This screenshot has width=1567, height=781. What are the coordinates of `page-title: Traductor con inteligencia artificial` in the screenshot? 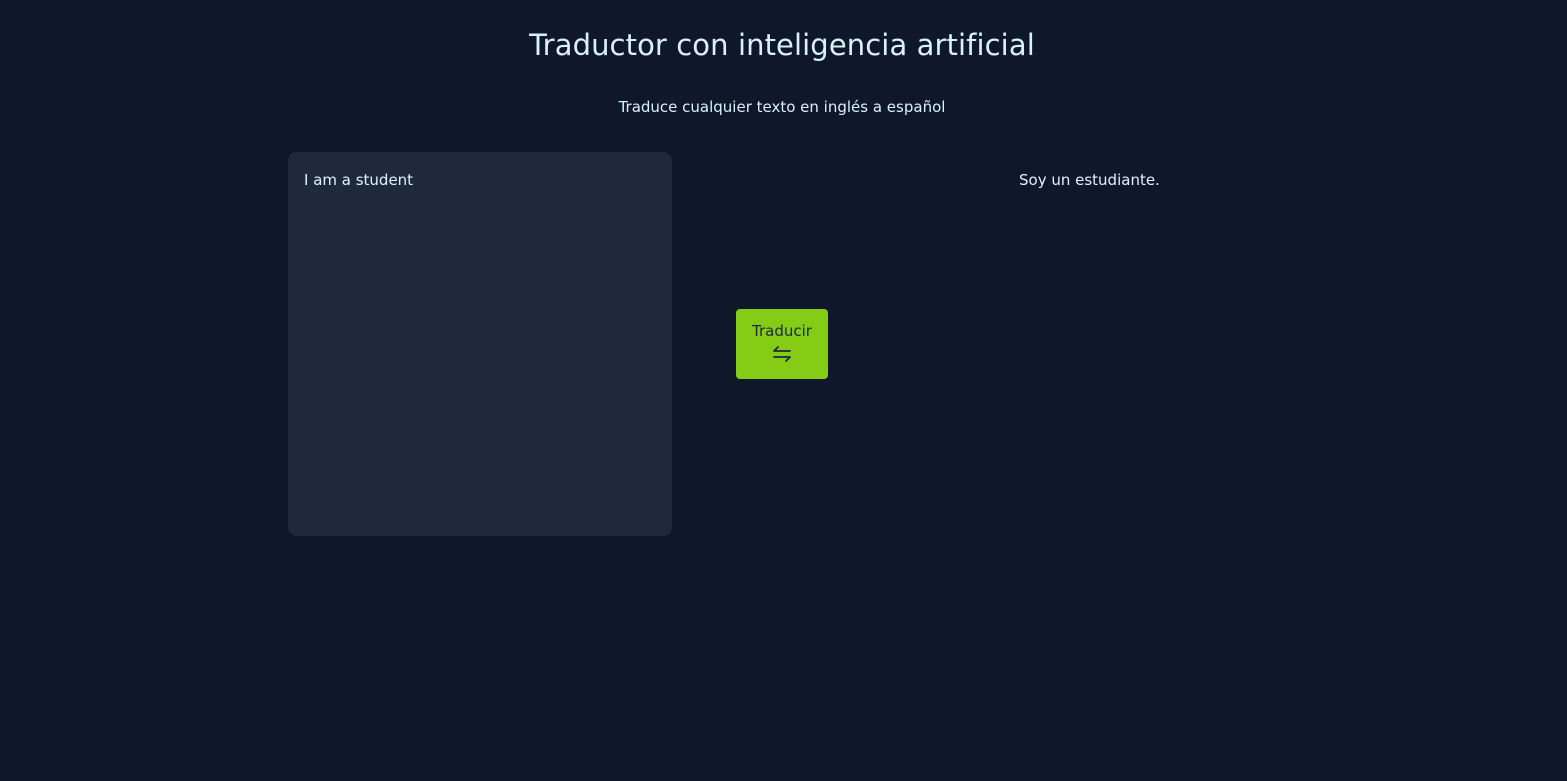 It's located at (782, 45).